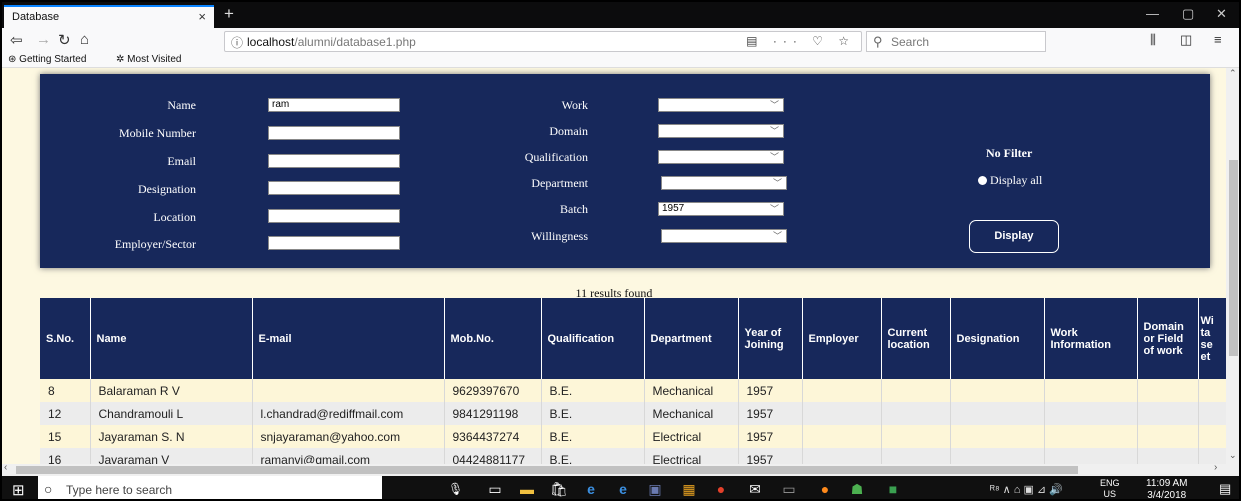  I want to click on scroll-left-icon: ‹, so click(5, 467).